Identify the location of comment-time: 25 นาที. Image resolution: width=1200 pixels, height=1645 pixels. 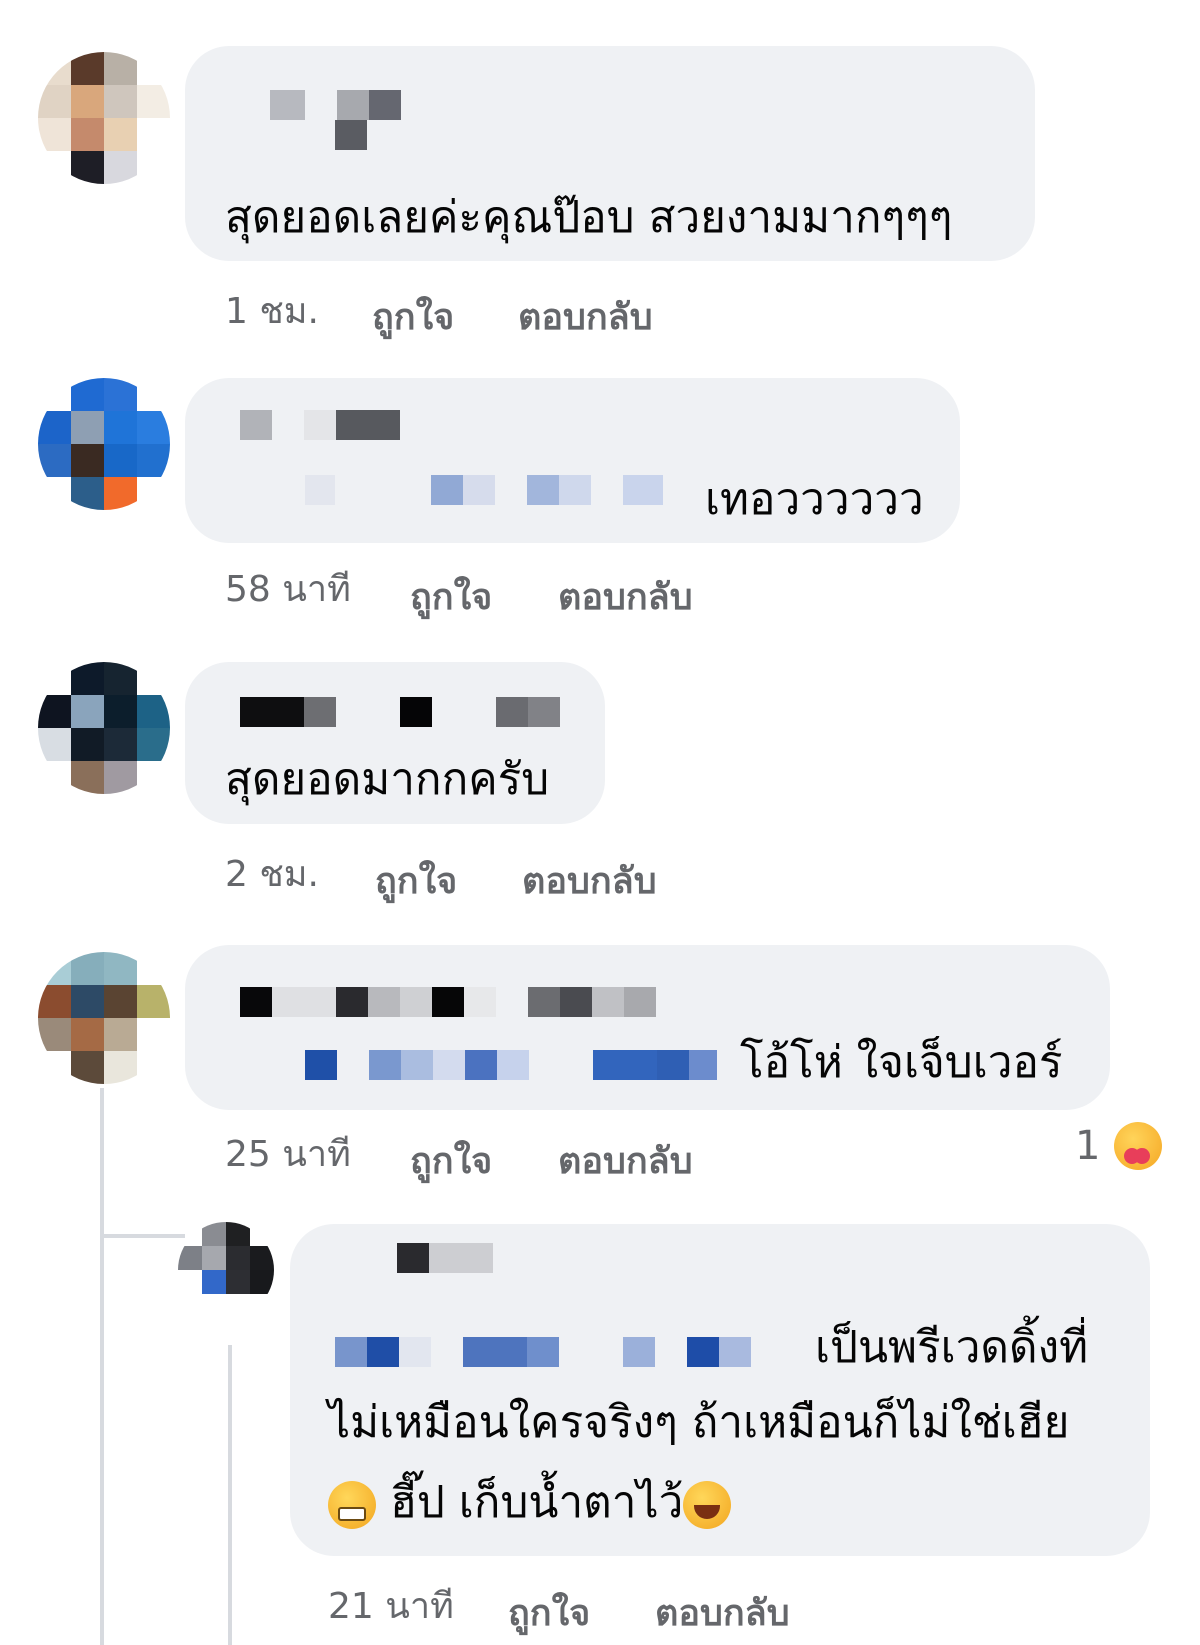
(288, 1153).